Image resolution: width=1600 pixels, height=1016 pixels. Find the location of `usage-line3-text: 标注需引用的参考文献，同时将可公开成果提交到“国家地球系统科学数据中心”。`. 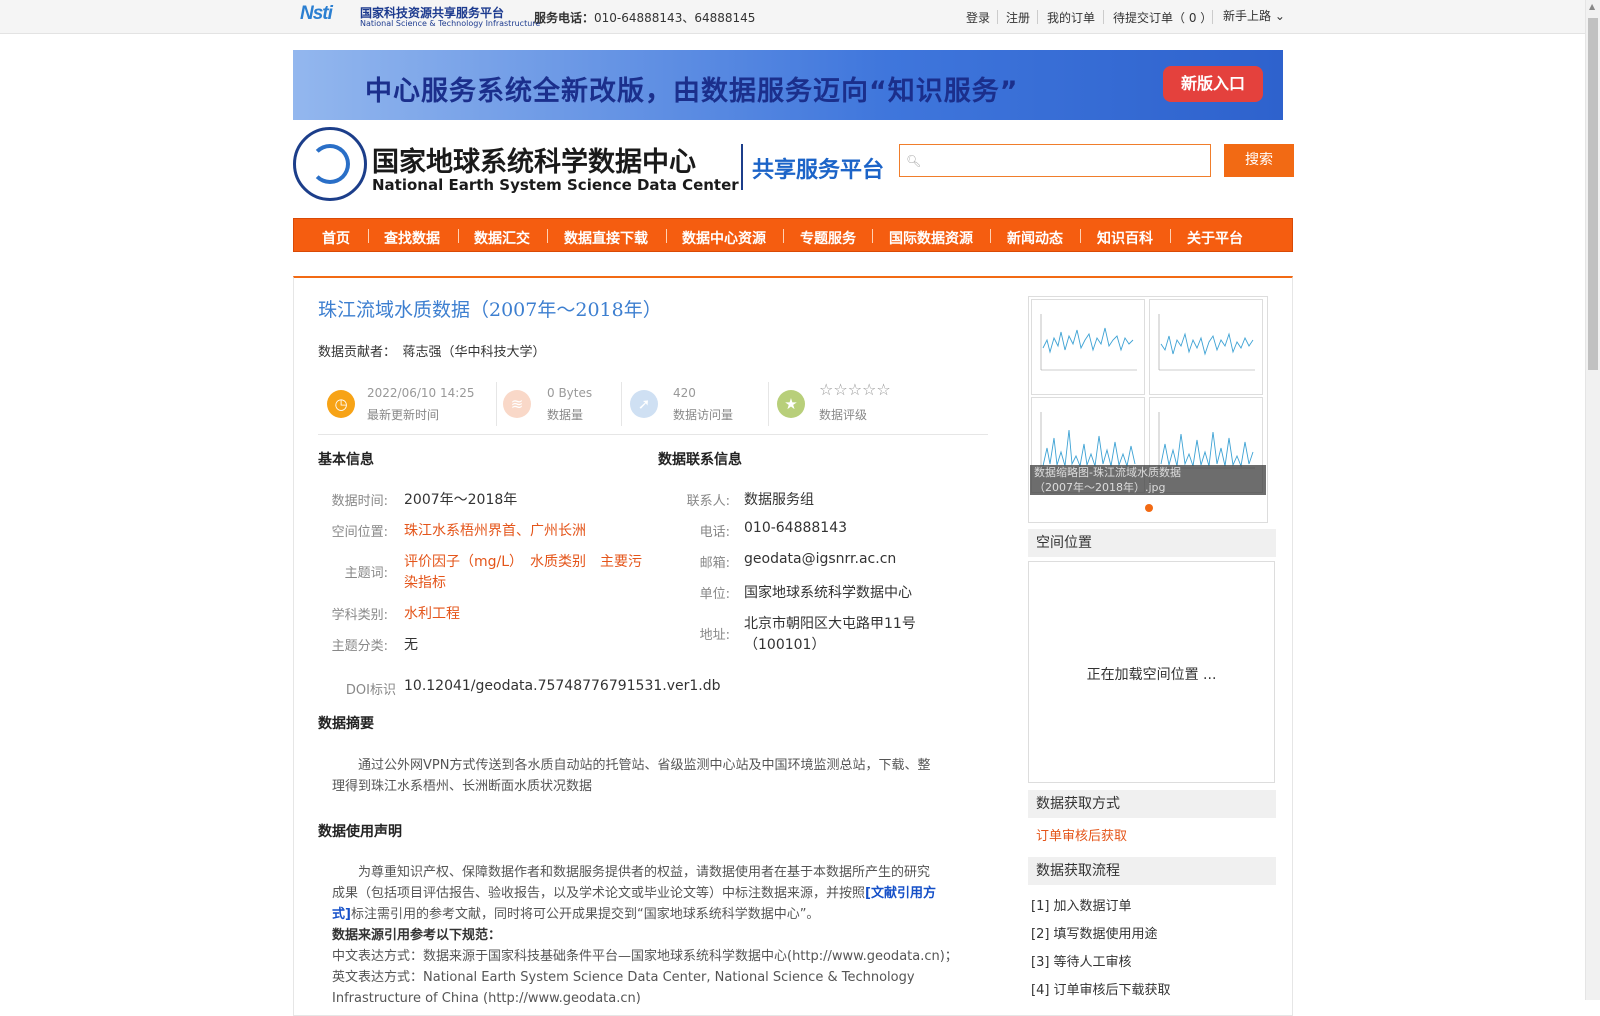

usage-line3-text: 标注需引用的参考文献，同时将可公开成果提交到“国家地球系统科学数据中心”。 is located at coordinates (585, 914).